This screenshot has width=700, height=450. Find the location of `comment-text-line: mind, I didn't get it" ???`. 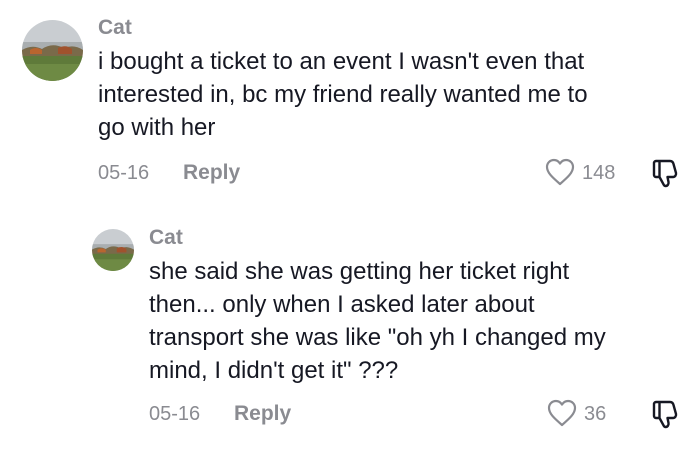

comment-text-line: mind, I didn't get it" ??? is located at coordinates (274, 370).